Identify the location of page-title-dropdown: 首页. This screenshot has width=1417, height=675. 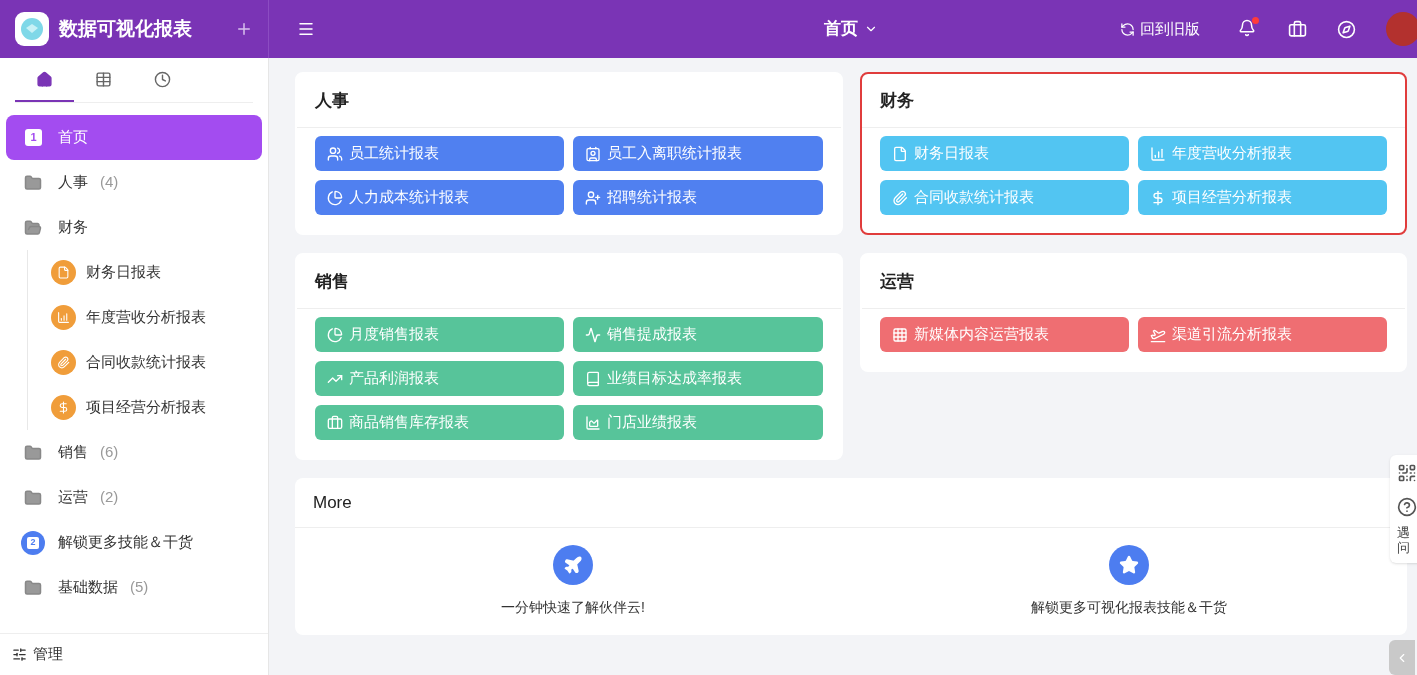
(851, 29).